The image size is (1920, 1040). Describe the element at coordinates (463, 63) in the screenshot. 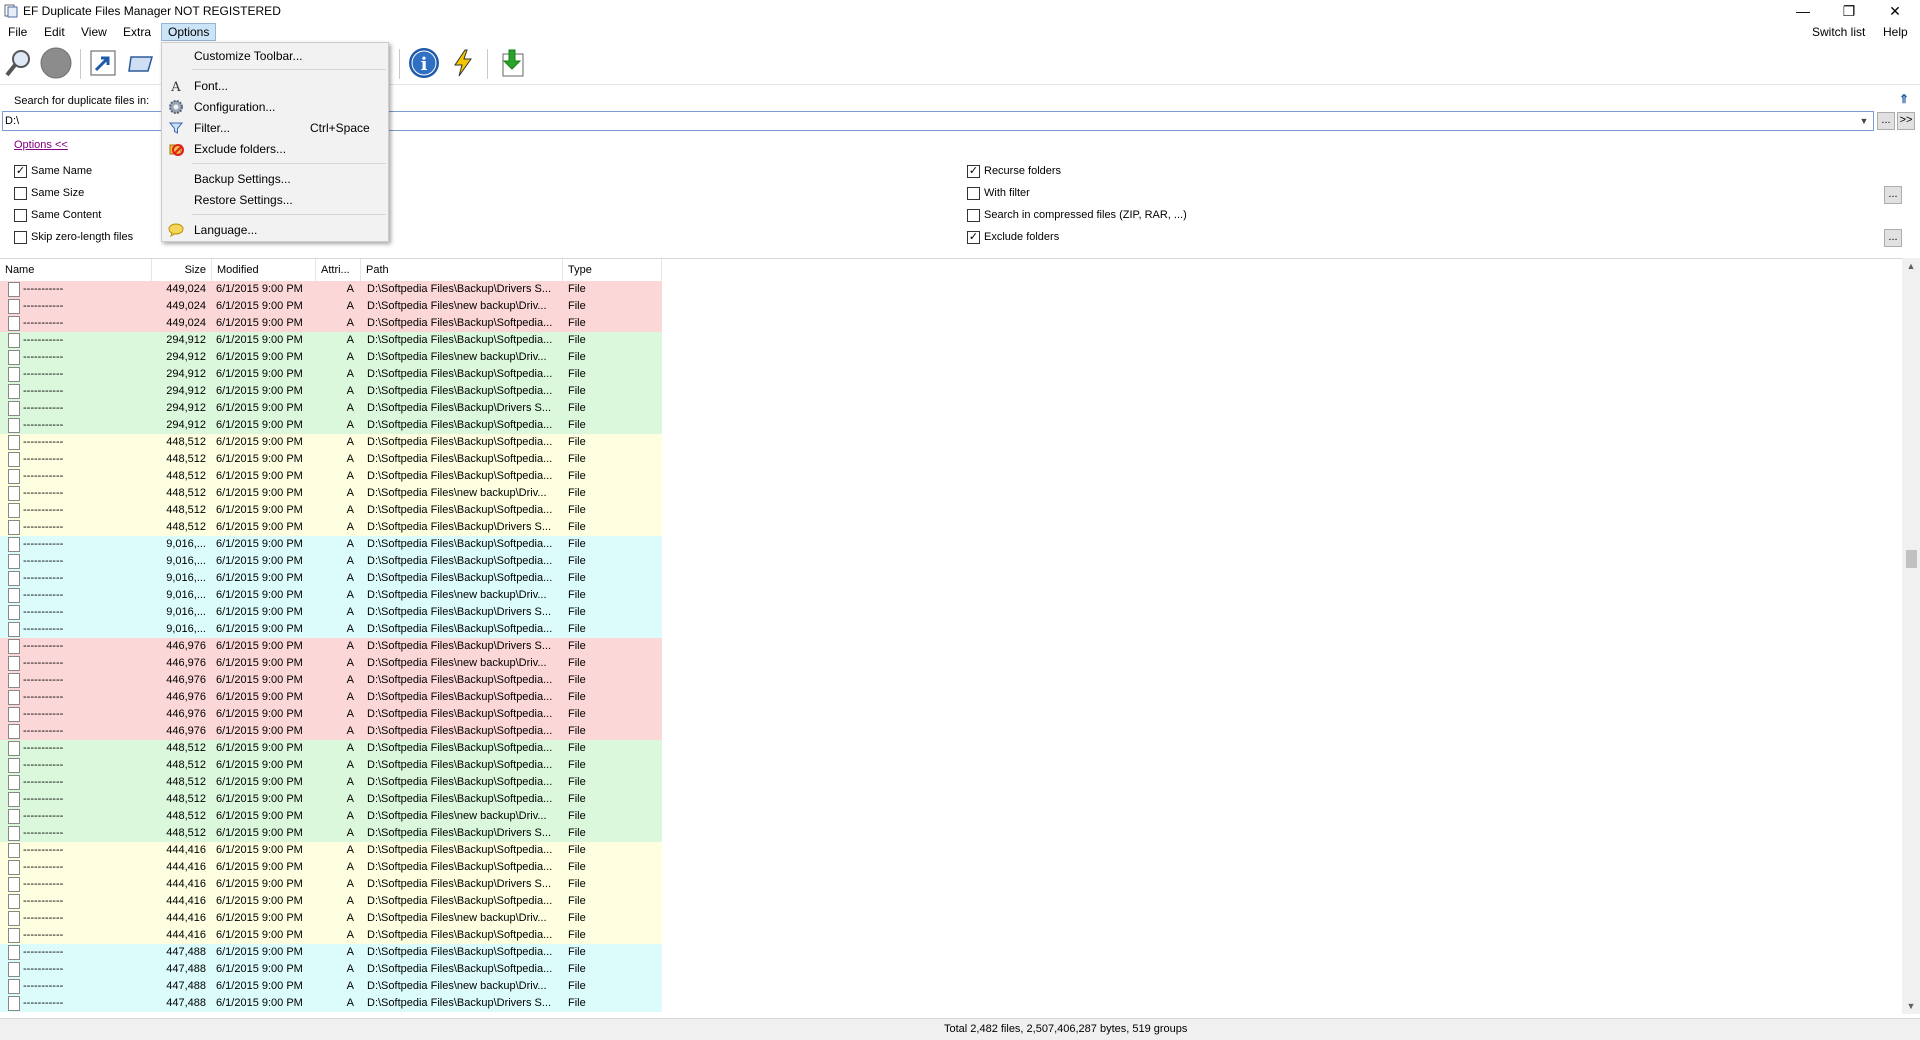

I see `lightning-icon` at that location.